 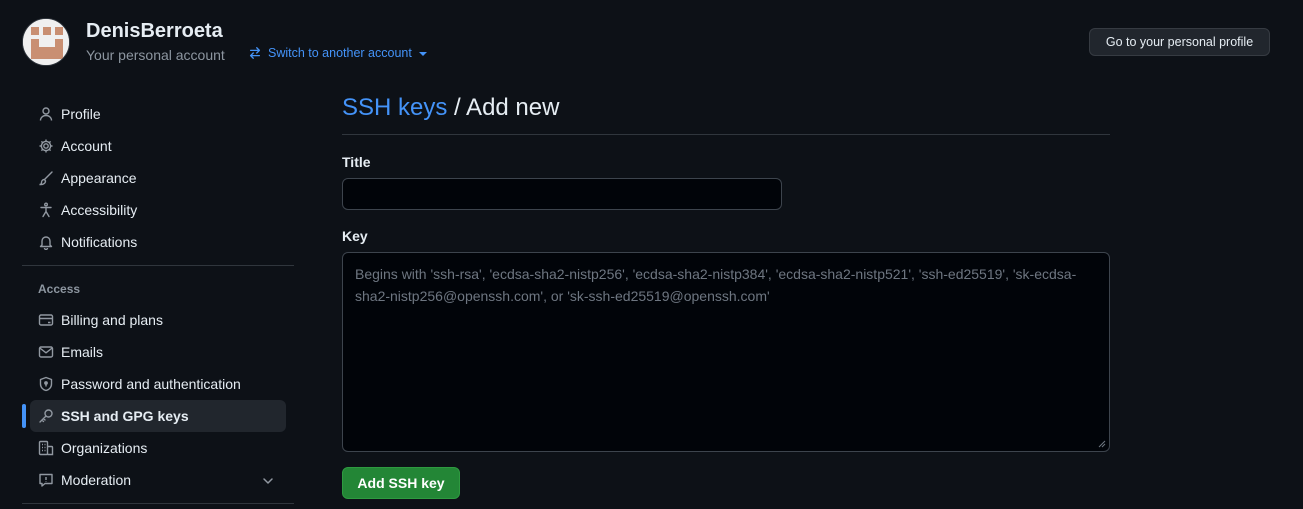 I want to click on sidebar-item-profile: Profile, so click(x=158, y=114).